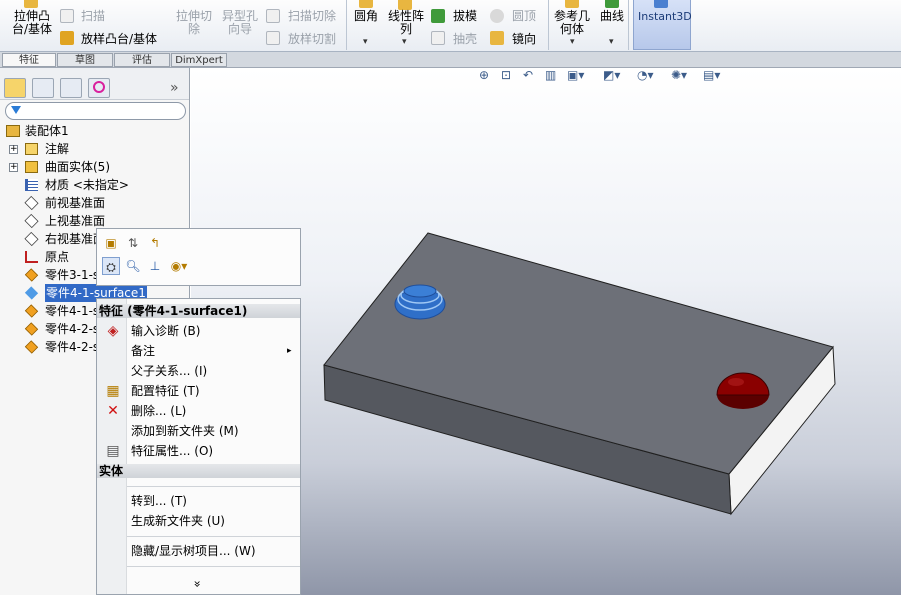  What do you see at coordinates (312, 39) in the screenshot?
I see `loft-cut-button: 放样切割` at bounding box center [312, 39].